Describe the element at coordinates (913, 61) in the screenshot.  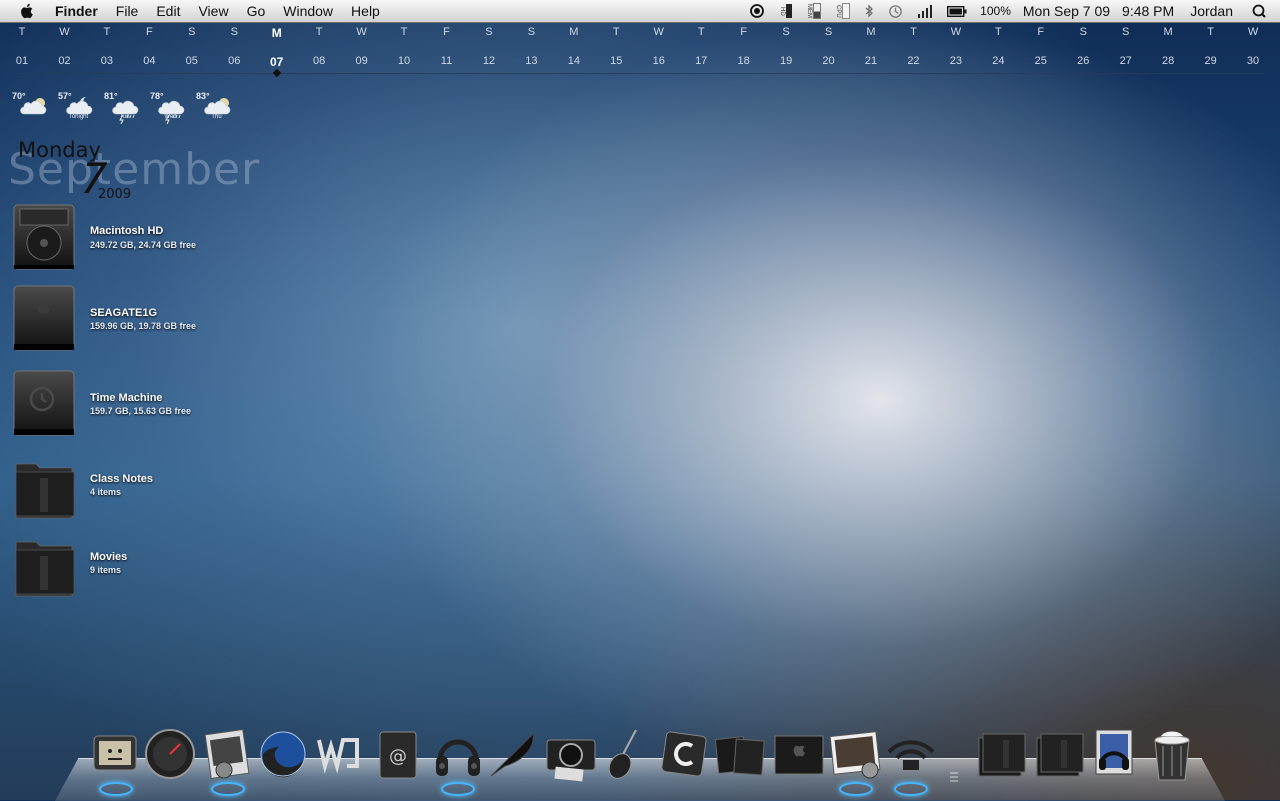
I see `calendar-day-number: 22` at that location.